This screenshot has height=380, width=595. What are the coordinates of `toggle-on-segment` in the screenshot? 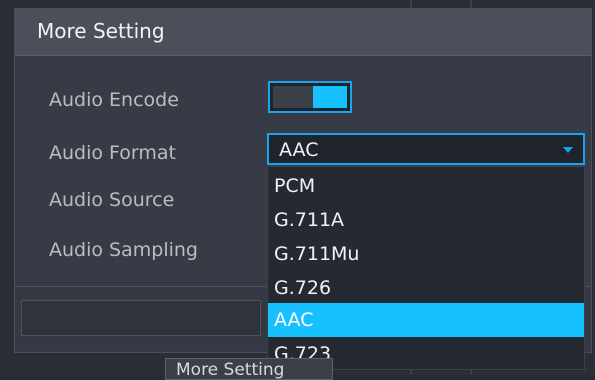 It's located at (330, 97).